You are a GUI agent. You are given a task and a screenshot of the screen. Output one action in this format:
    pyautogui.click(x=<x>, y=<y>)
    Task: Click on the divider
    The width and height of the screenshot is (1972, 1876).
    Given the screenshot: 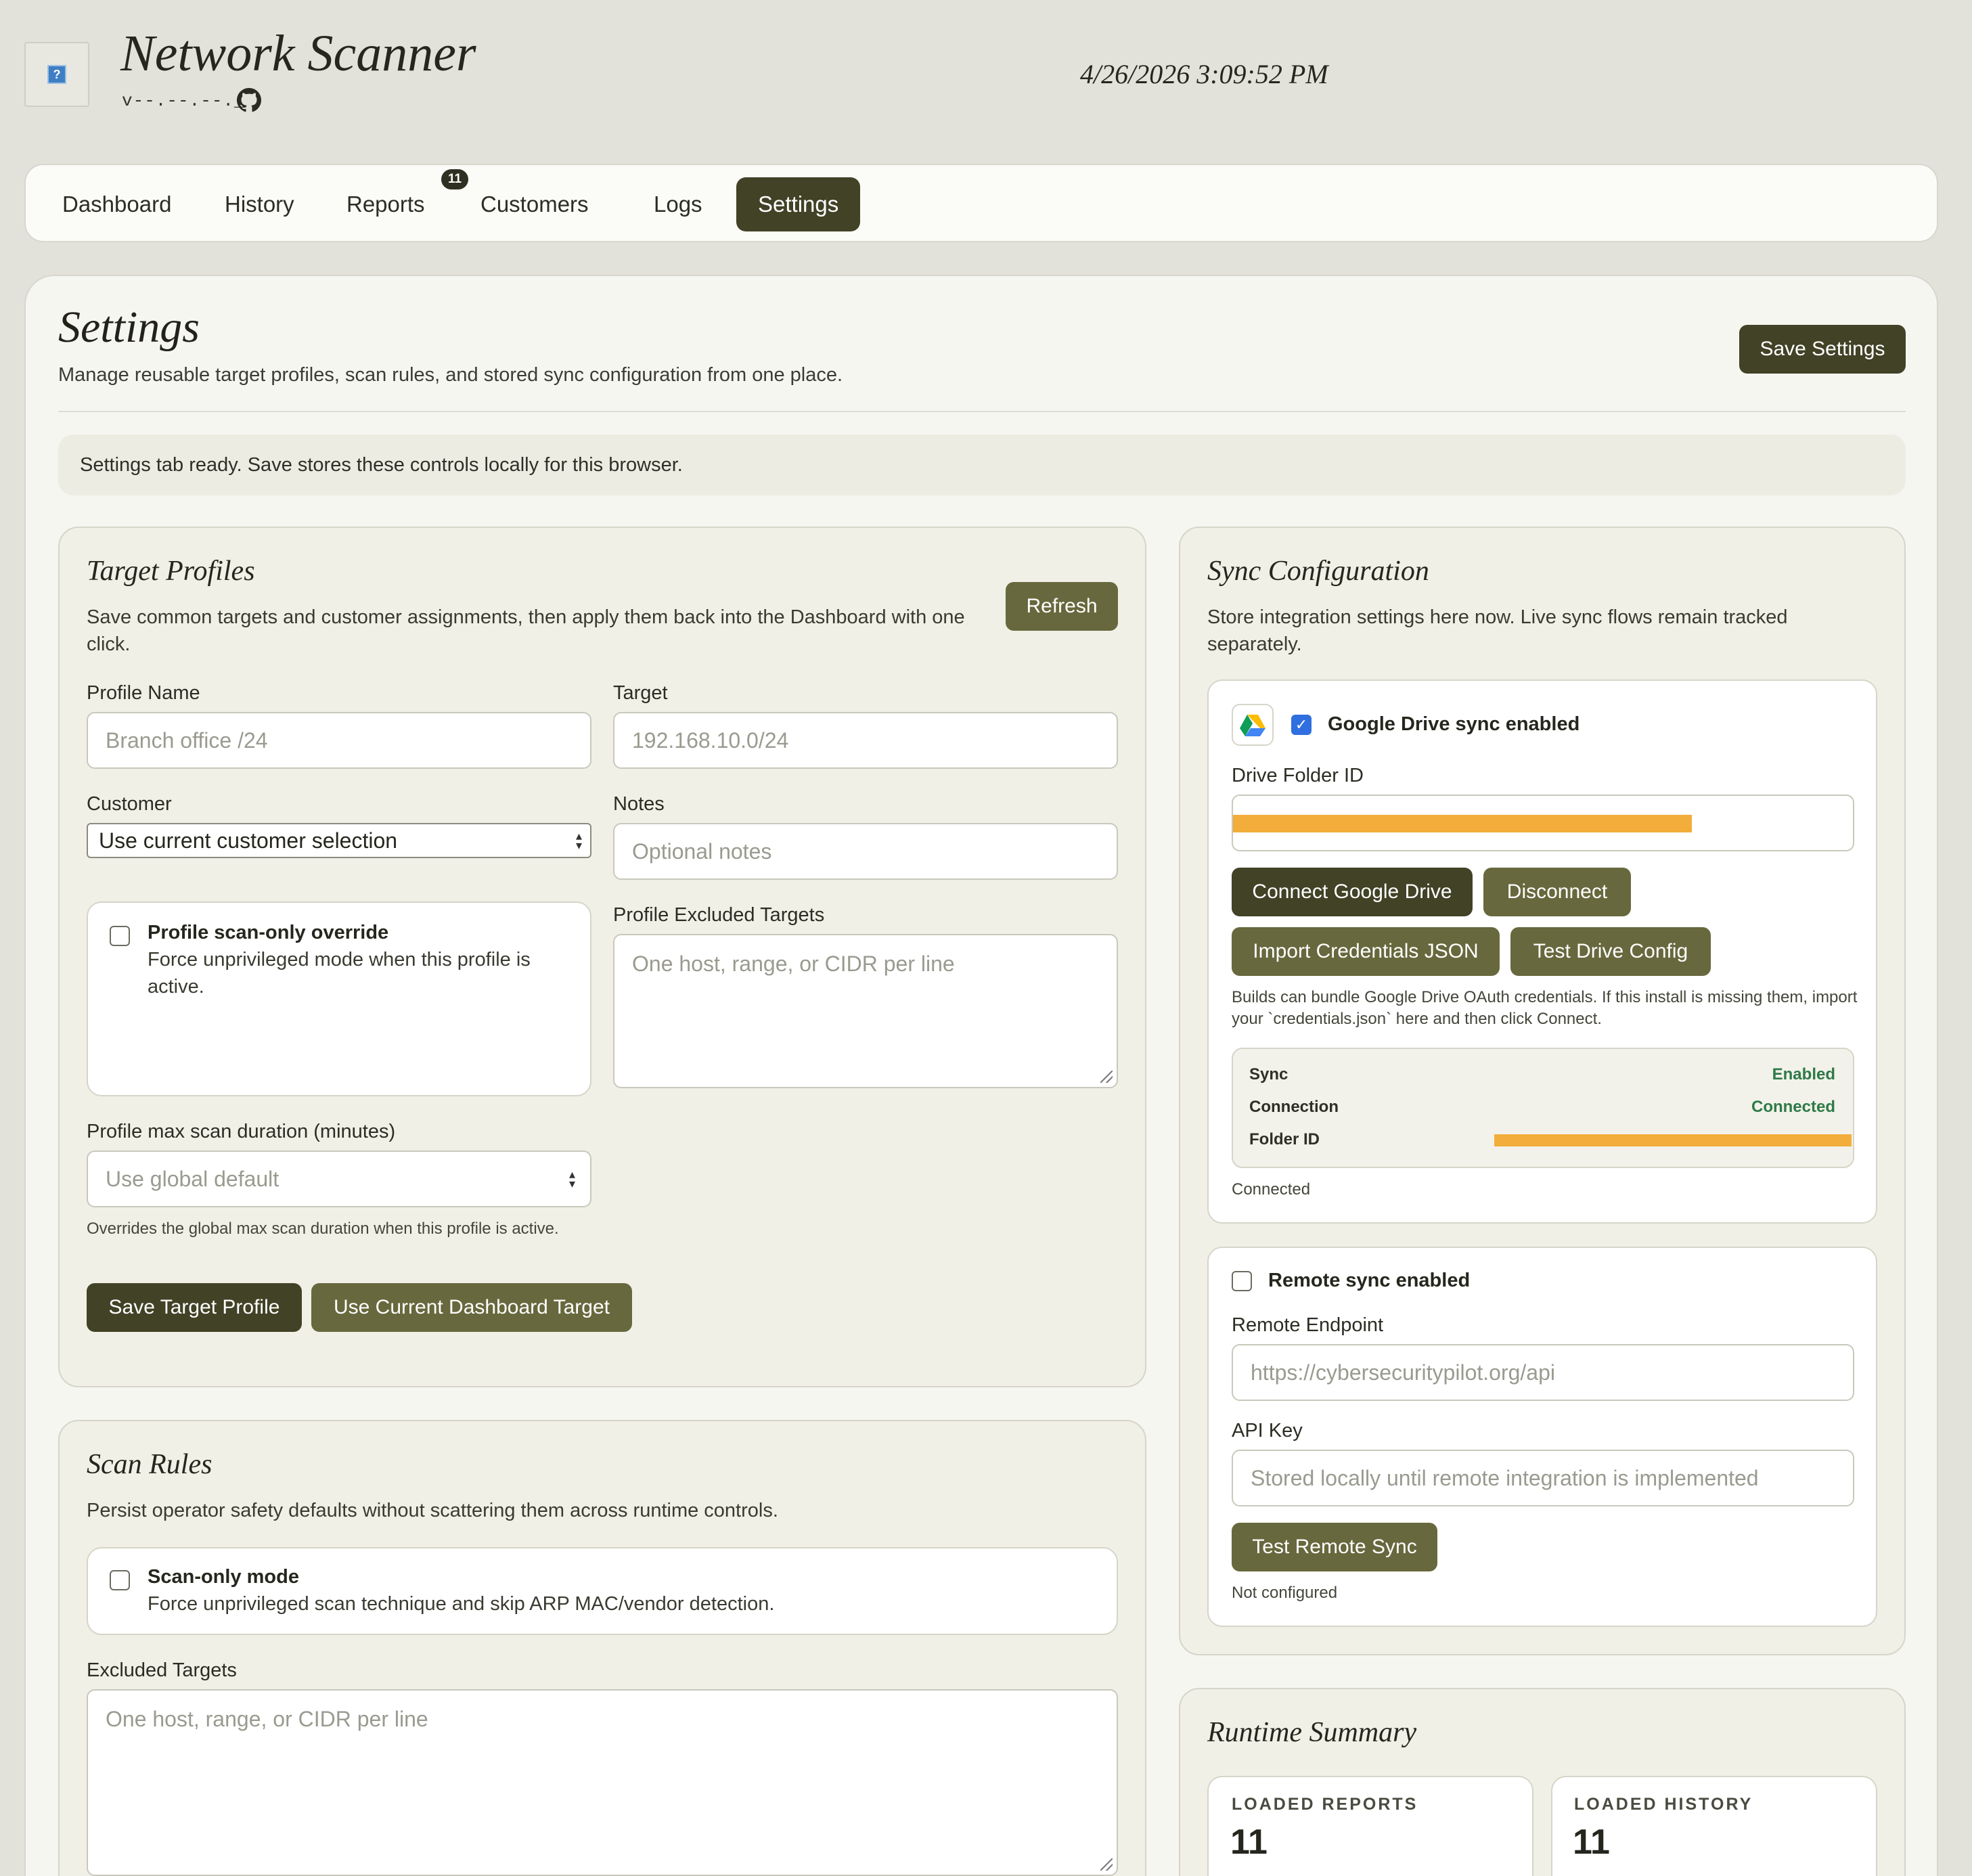 What is the action you would take?
    pyautogui.click(x=982, y=412)
    